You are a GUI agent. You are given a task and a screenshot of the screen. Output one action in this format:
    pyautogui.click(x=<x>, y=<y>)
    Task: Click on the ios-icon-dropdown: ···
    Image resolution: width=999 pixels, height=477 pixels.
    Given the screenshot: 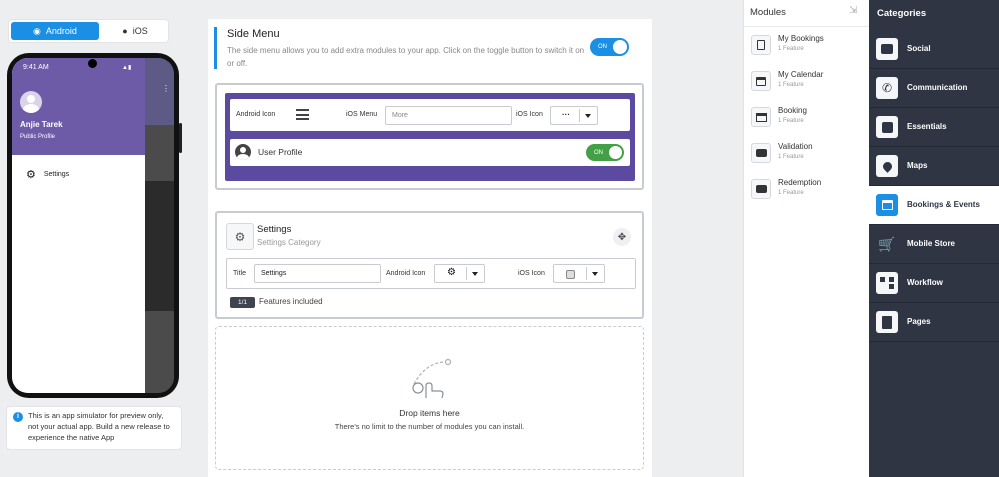 What is the action you would take?
    pyautogui.click(x=574, y=115)
    